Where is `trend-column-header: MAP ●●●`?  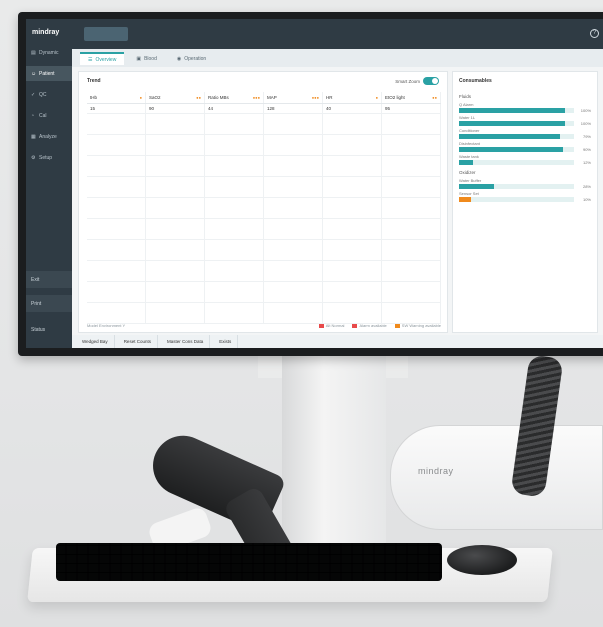 trend-column-header: MAP ●●● is located at coordinates (293, 97).